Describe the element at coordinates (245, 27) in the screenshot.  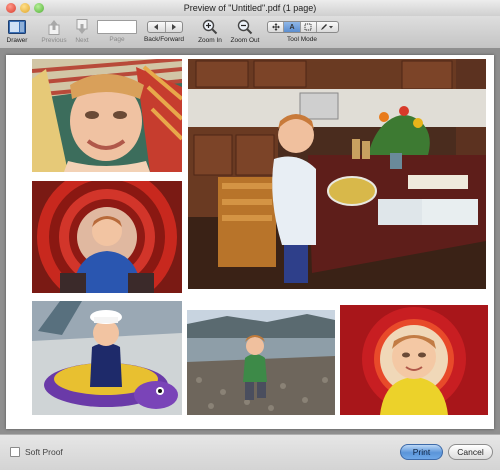
I see `zoom-out-icon` at that location.